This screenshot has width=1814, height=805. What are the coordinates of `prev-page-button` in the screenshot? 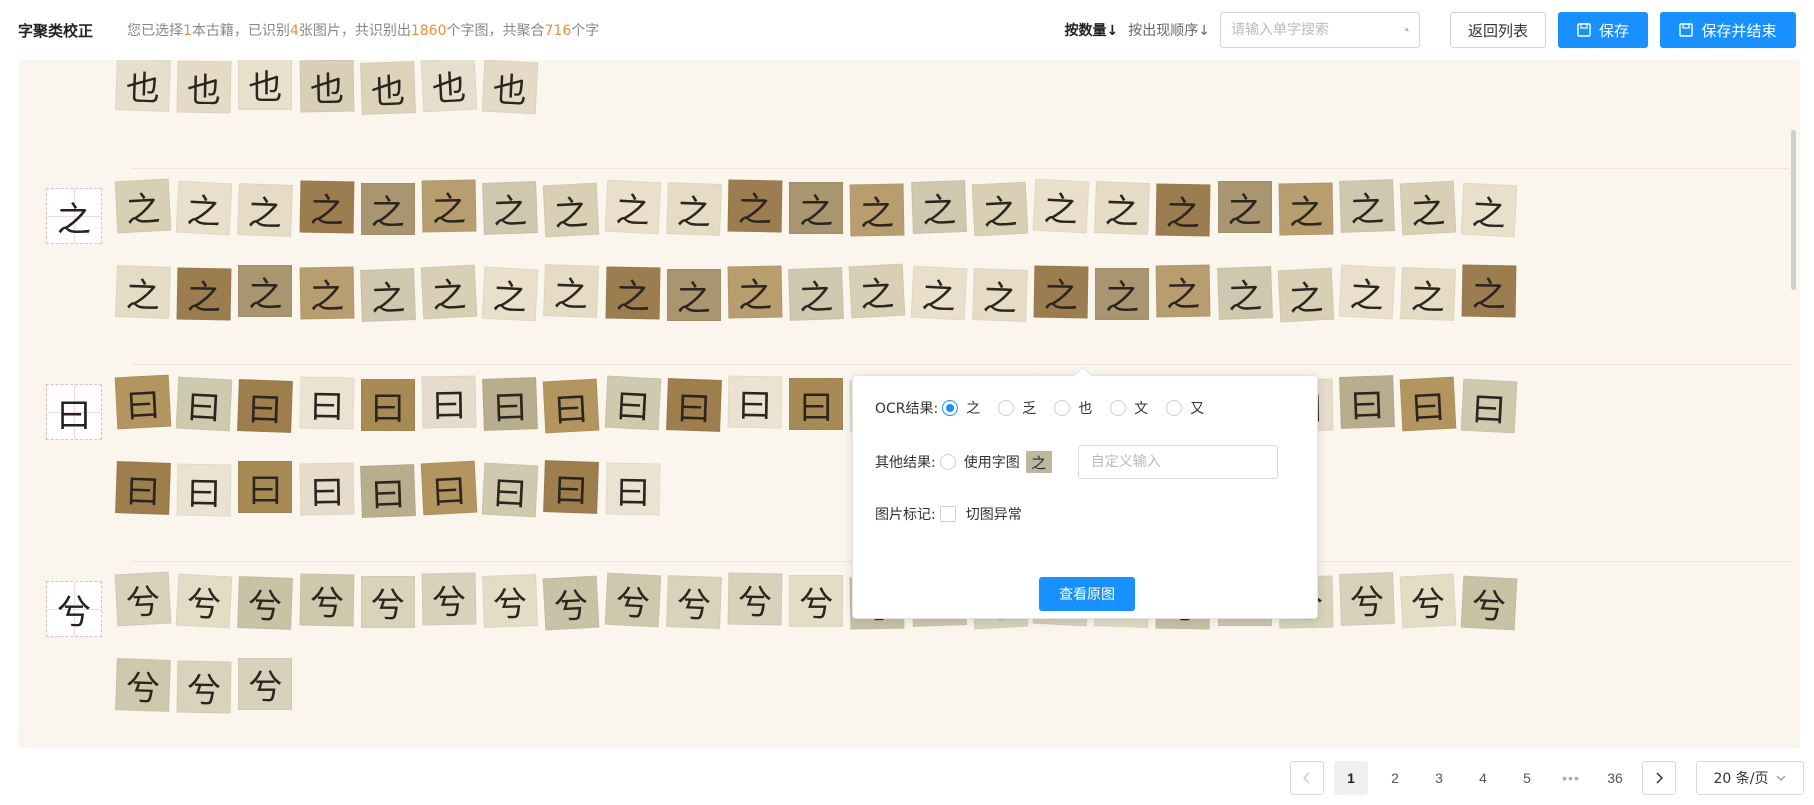 It's located at (1307, 778).